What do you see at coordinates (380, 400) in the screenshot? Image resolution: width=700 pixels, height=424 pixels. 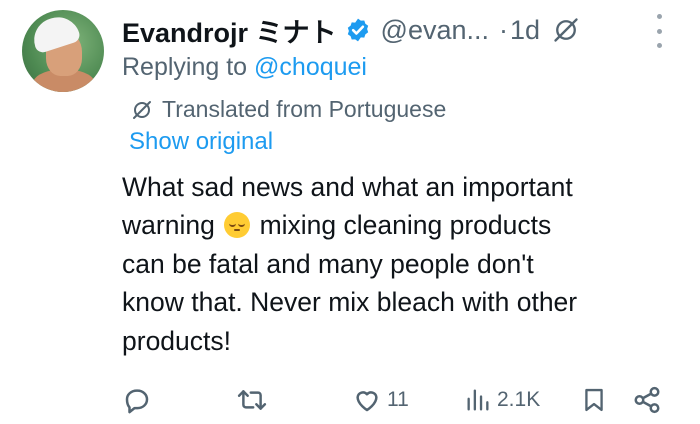 I see `like-button: 11` at bounding box center [380, 400].